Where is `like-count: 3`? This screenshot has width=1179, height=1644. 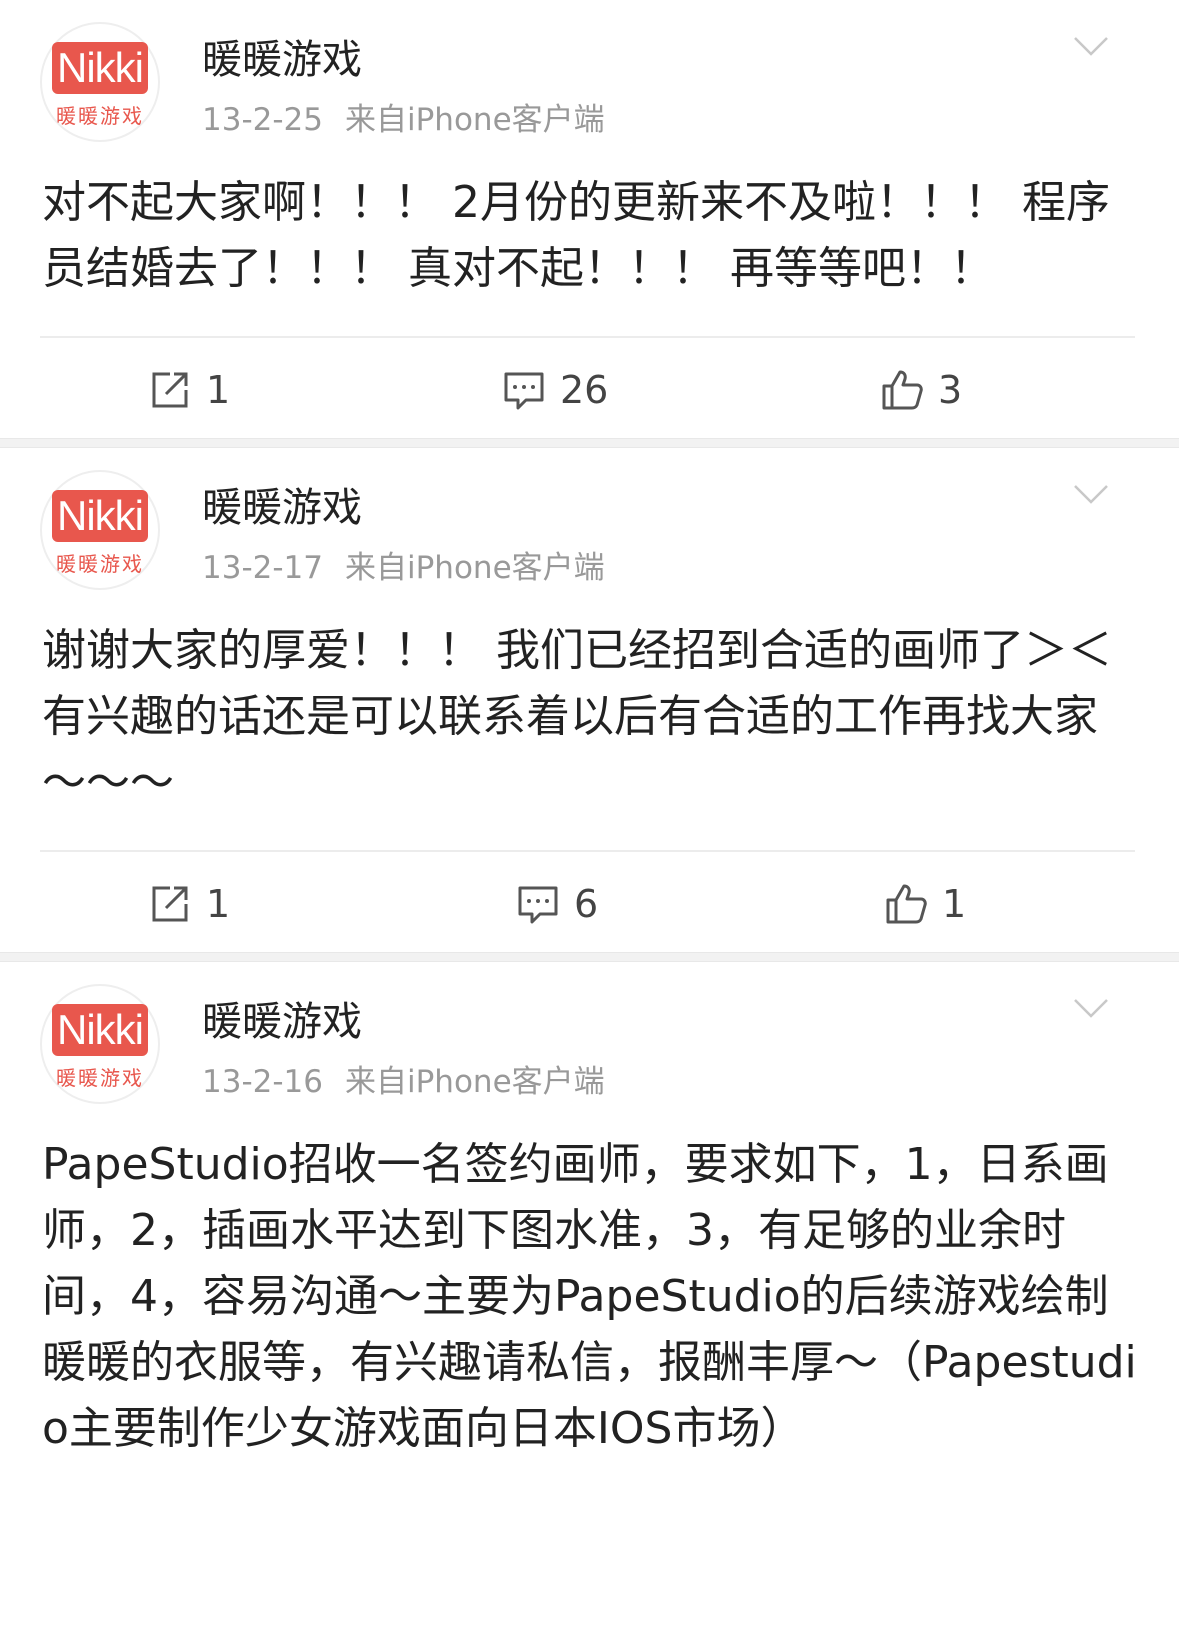
like-count: 3 is located at coordinates (950, 390).